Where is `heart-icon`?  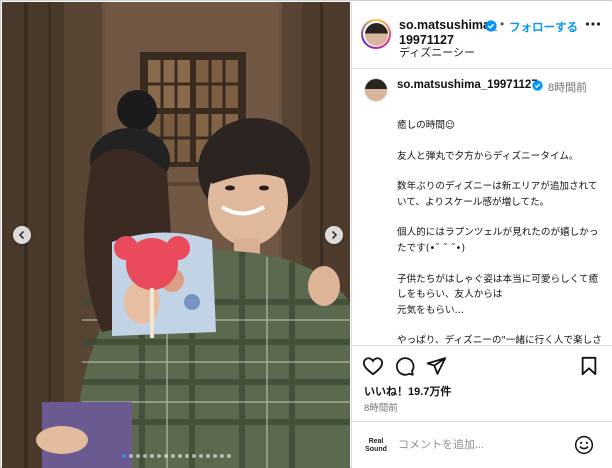
heart-icon is located at coordinates (373, 366).